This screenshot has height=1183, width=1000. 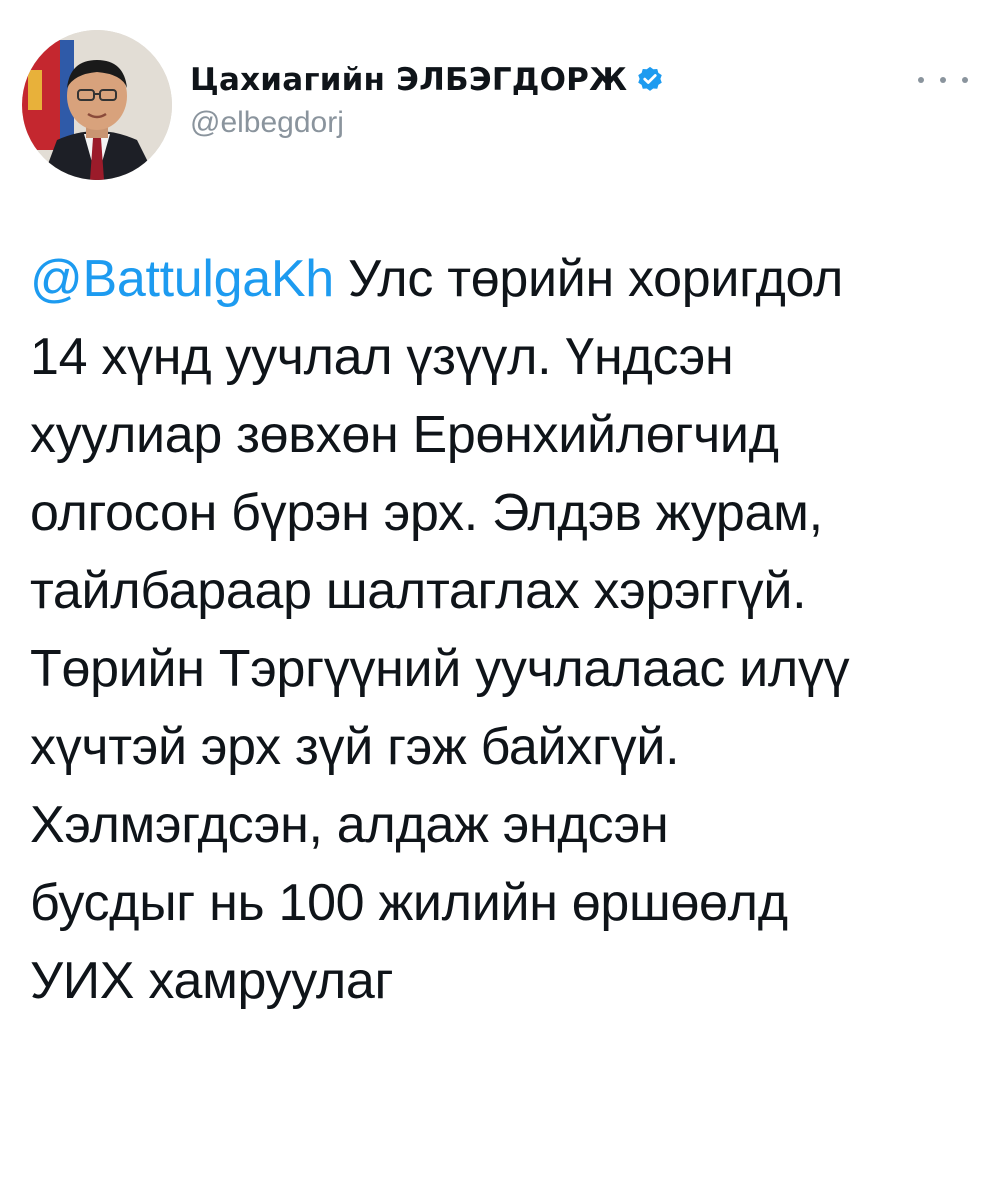 I want to click on author-handle: @elbegdorj, so click(x=427, y=123).